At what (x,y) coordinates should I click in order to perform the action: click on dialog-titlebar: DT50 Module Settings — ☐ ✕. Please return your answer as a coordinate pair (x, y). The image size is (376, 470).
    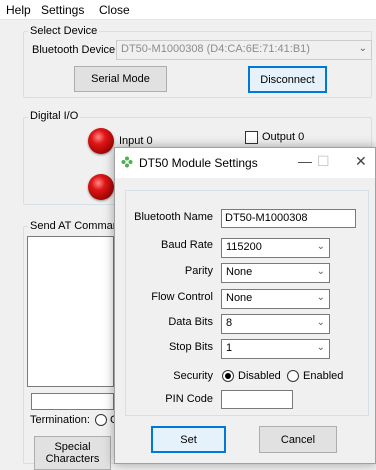
    Looking at the image, I should click on (245, 163).